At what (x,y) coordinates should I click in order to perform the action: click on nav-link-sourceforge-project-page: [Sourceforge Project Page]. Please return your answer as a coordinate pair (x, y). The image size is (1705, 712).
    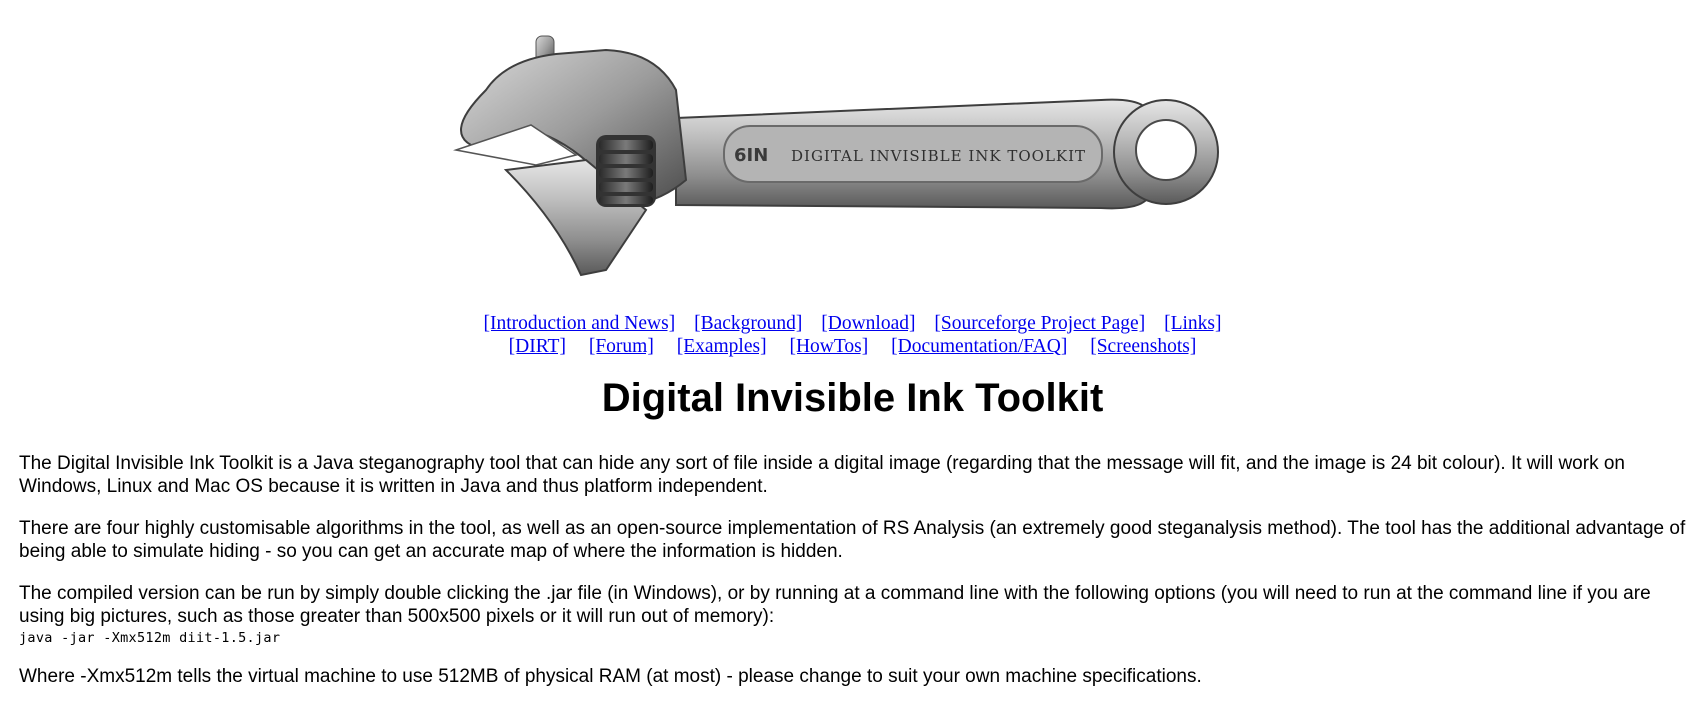
    Looking at the image, I should click on (1039, 323).